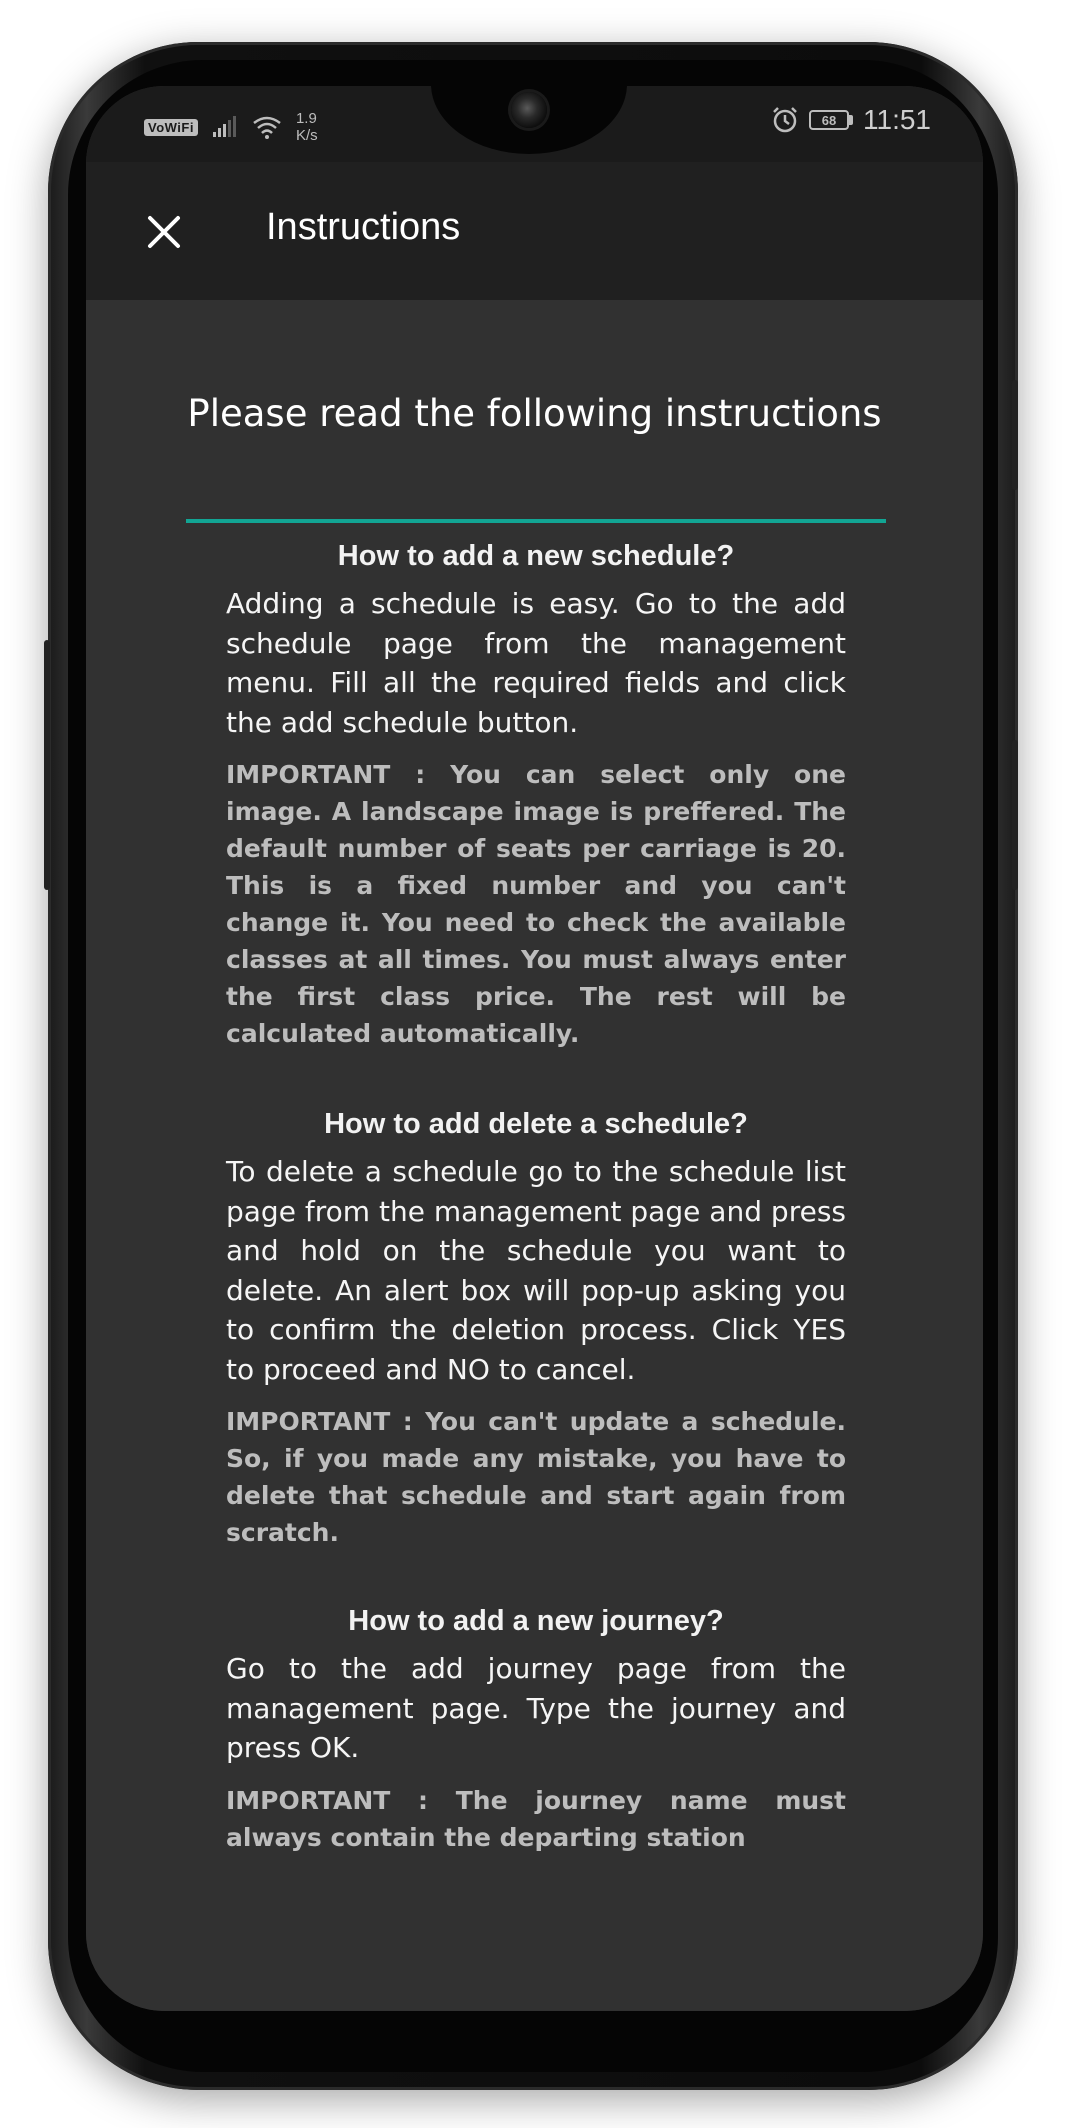  I want to click on wifi-icon, so click(267, 127).